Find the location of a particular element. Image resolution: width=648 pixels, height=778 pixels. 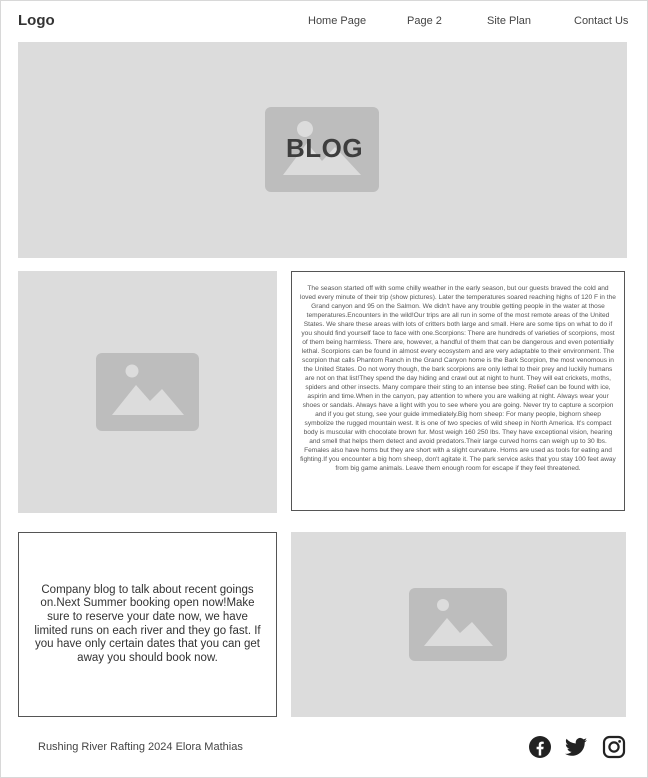

logo: Logo is located at coordinates (36, 20).